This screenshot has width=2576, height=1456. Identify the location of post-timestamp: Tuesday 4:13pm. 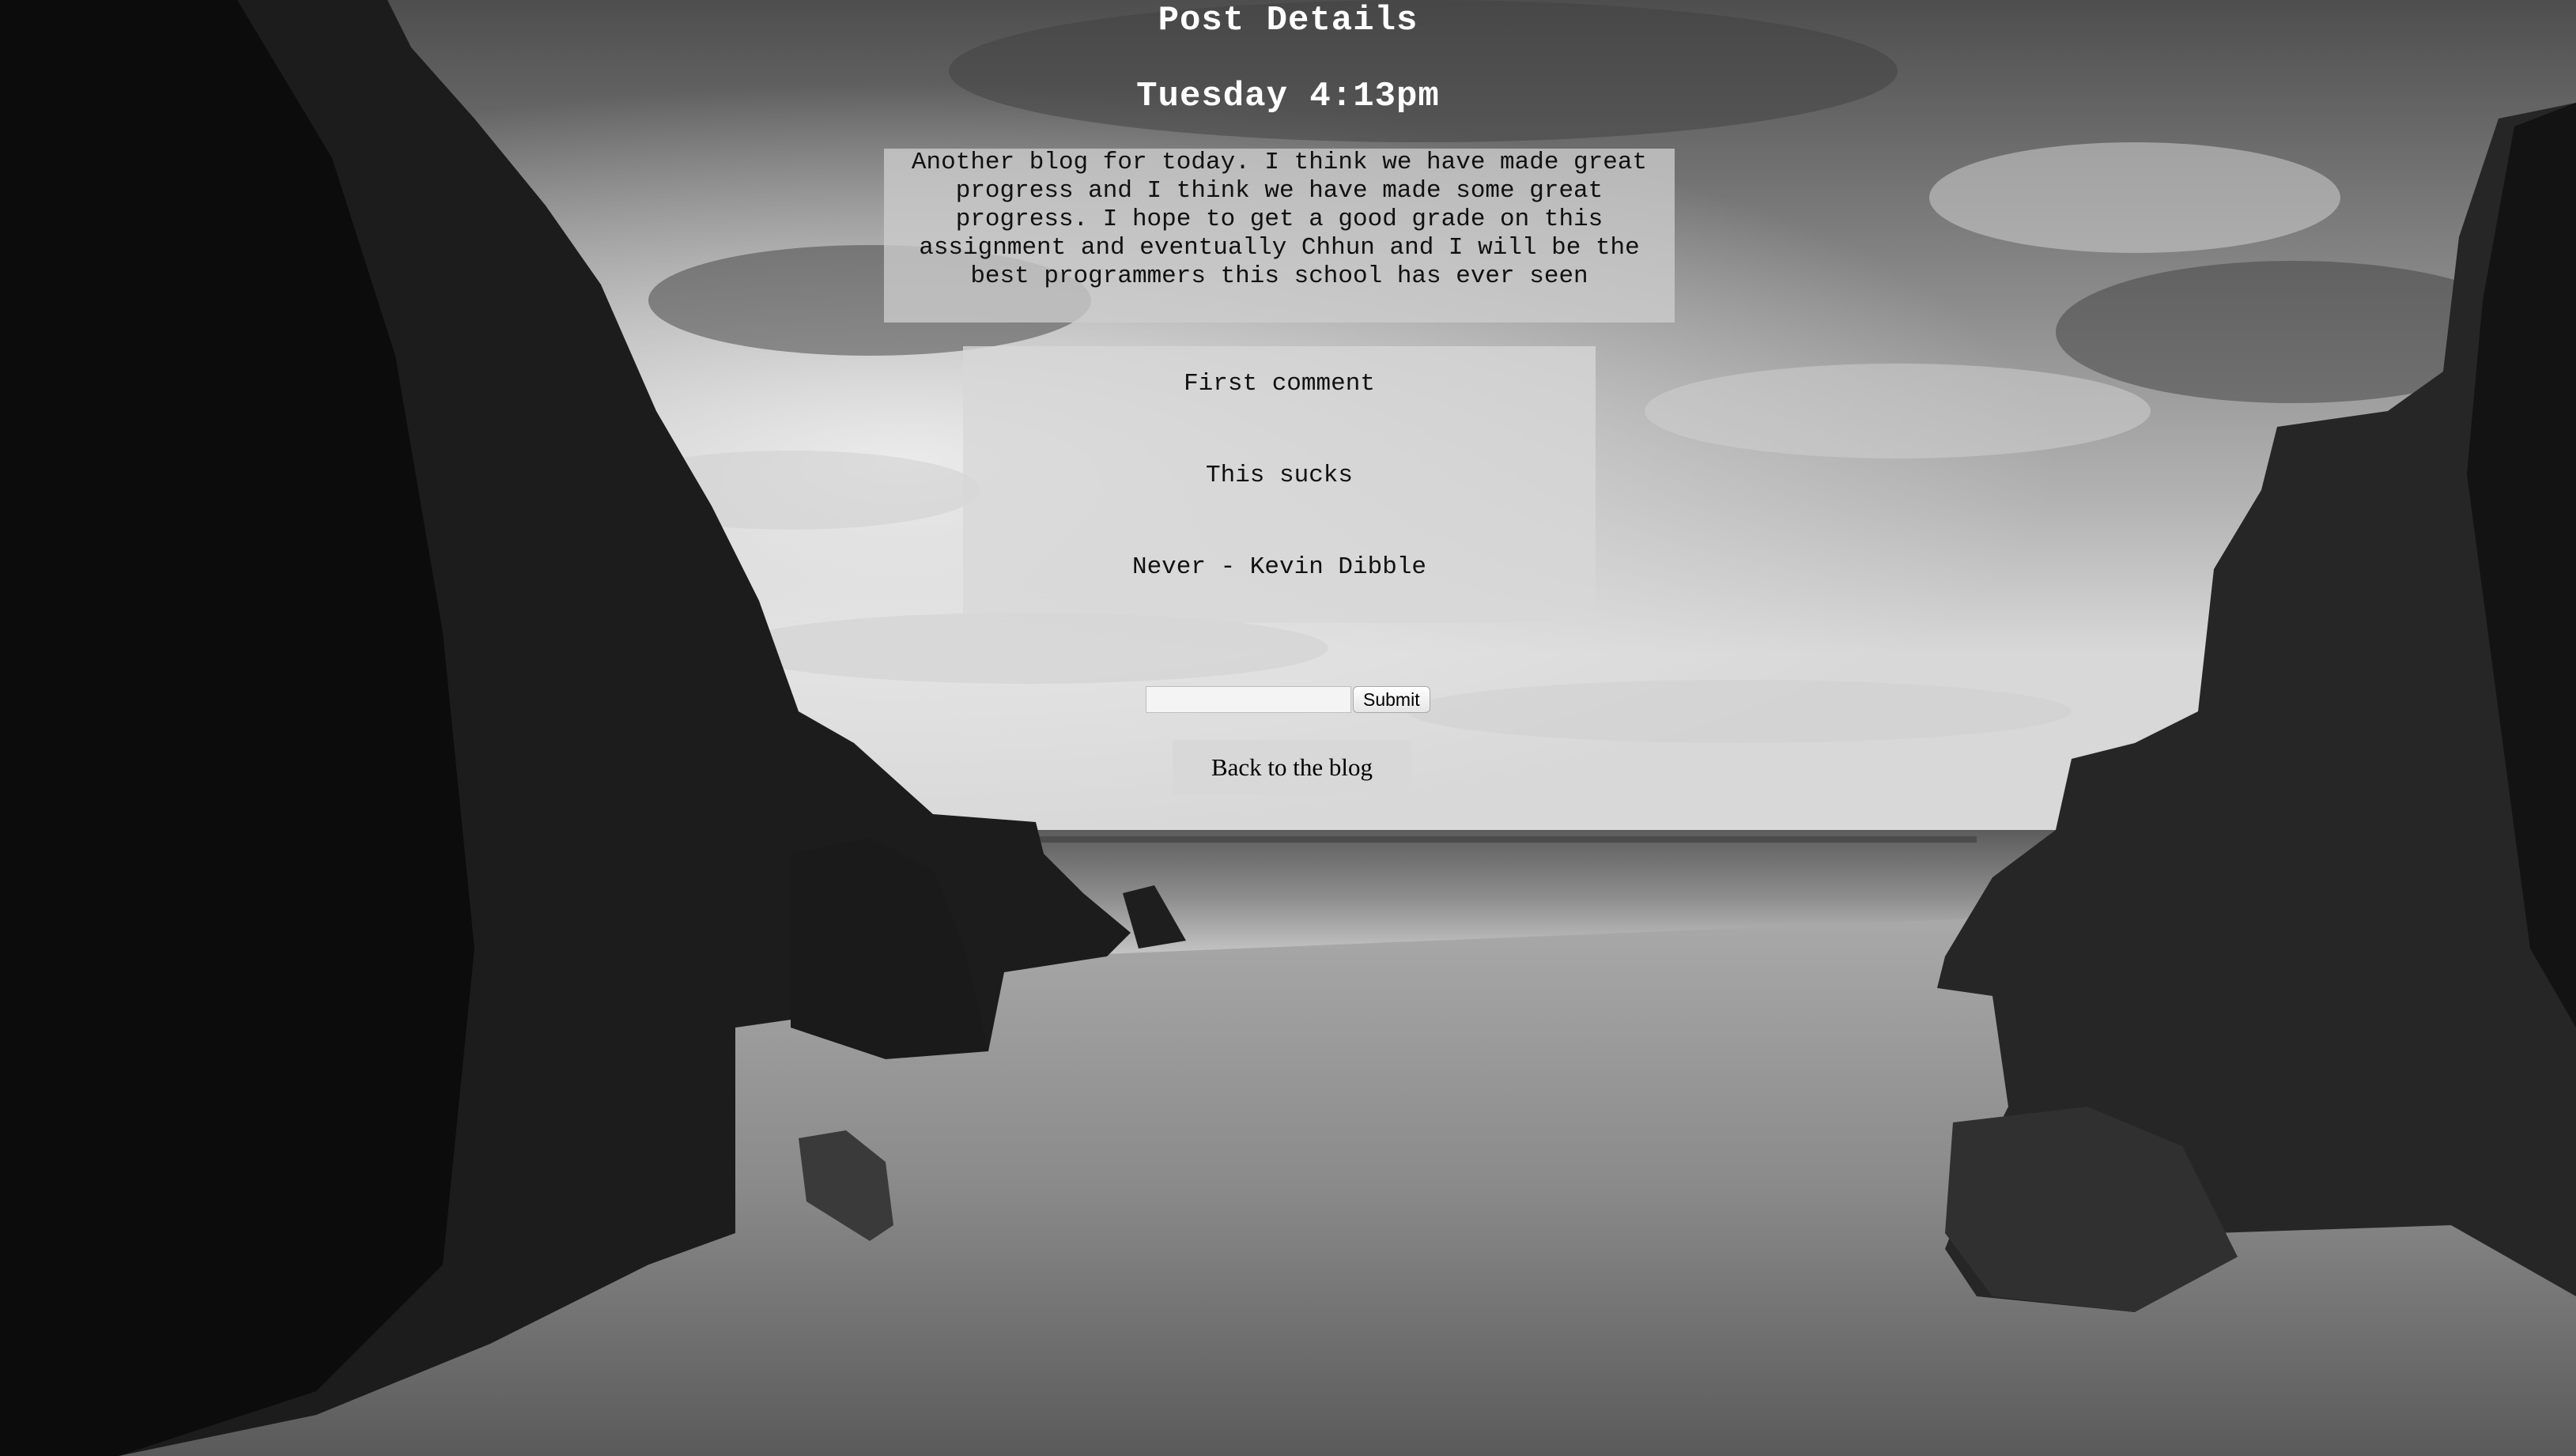
(1288, 96).